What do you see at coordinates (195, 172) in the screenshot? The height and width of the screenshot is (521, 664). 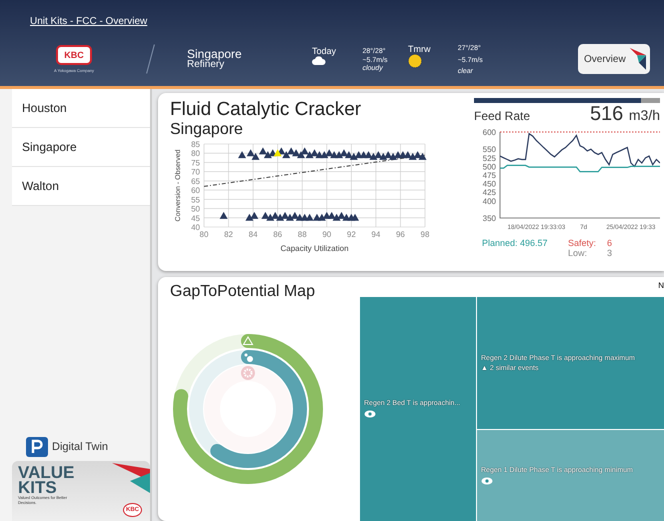 I see `tick-label: 70` at bounding box center [195, 172].